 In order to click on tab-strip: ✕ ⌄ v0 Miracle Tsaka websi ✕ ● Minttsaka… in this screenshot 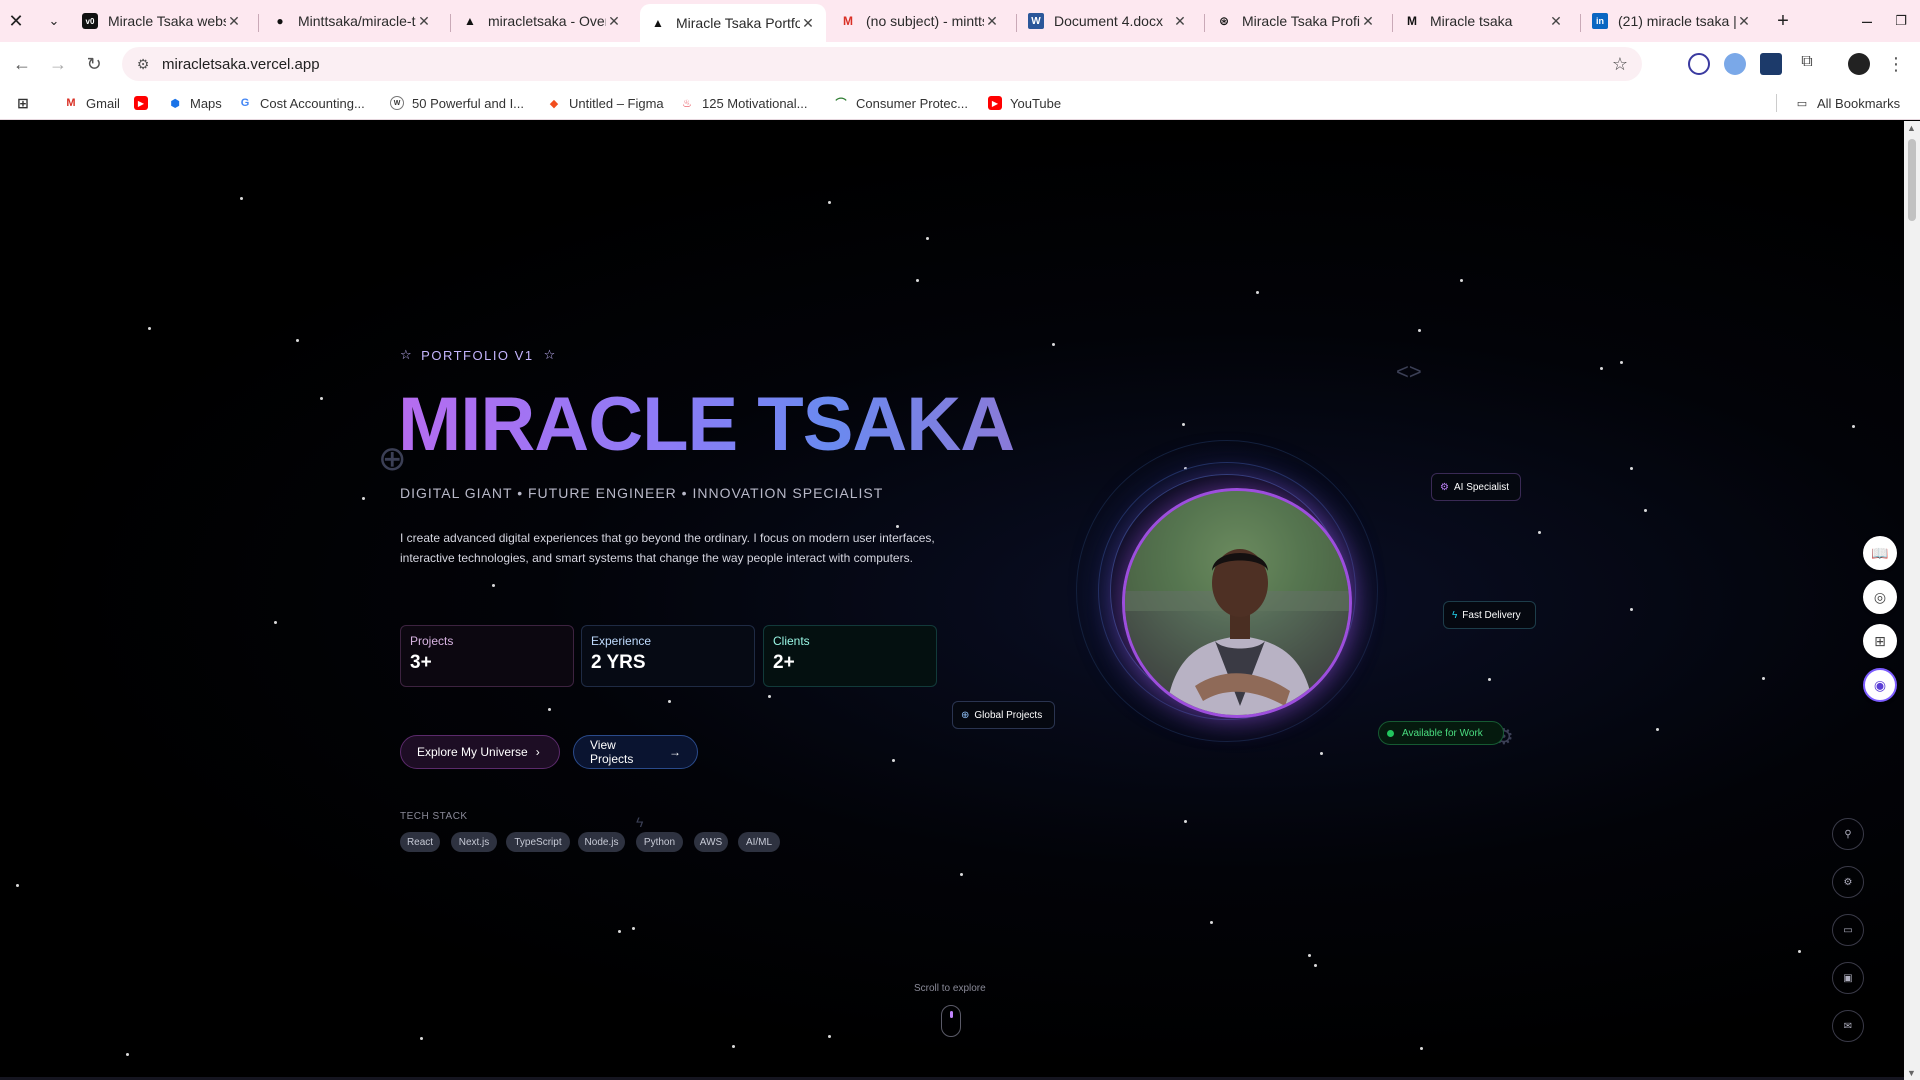, I will do `click(960, 21)`.